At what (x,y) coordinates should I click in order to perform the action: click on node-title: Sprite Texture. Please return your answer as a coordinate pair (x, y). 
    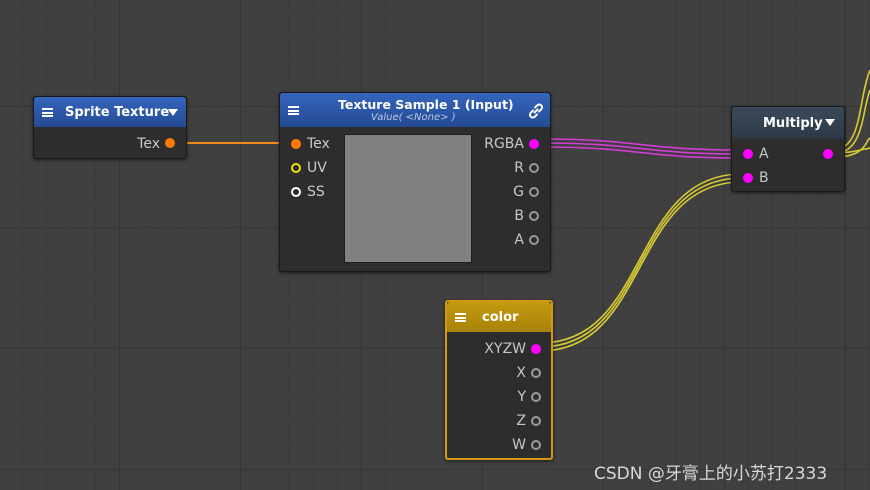
    Looking at the image, I should click on (117, 112).